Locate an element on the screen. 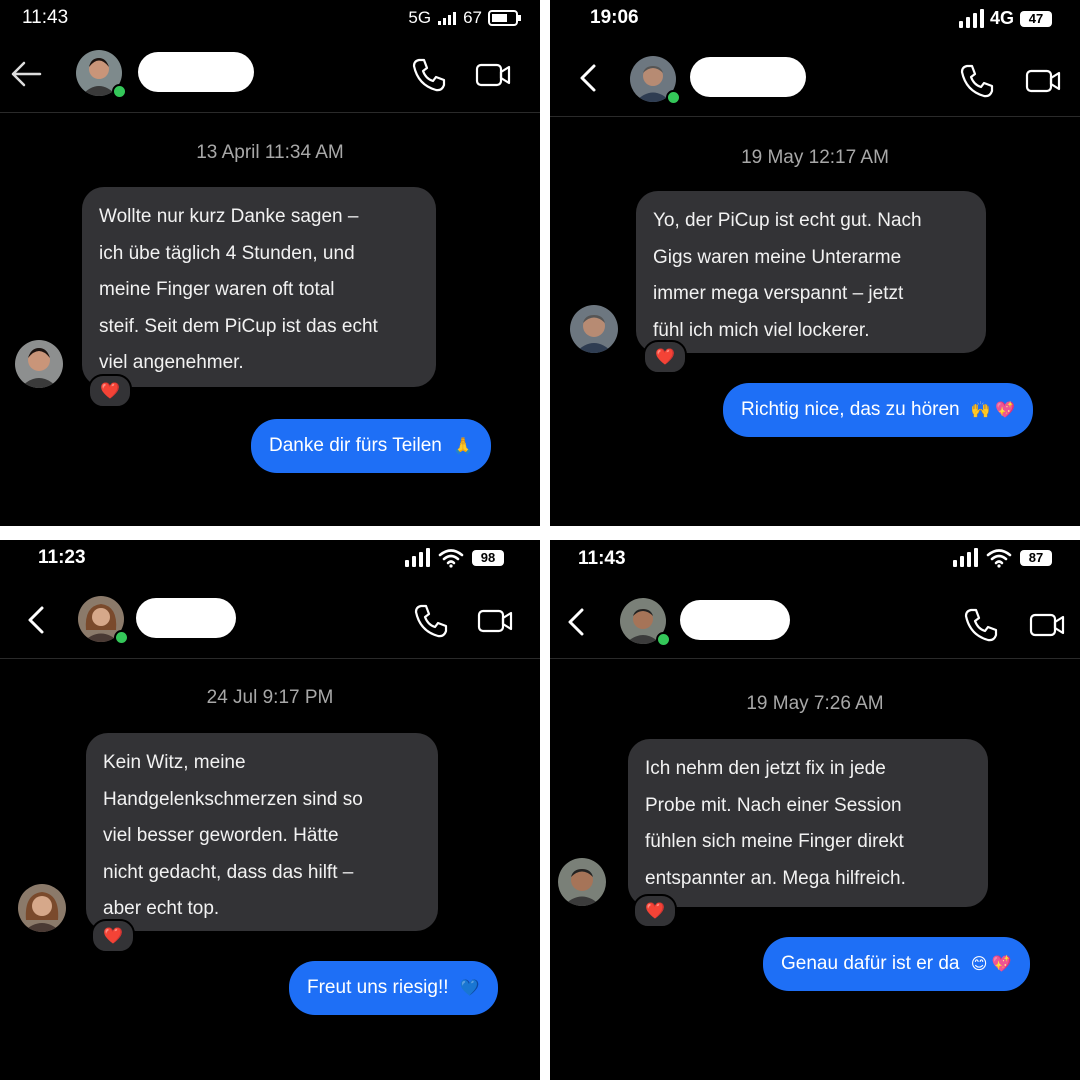 This screenshot has height=1080, width=1080. message-timestamp: 19 May 12:17 AM is located at coordinates (815, 157).